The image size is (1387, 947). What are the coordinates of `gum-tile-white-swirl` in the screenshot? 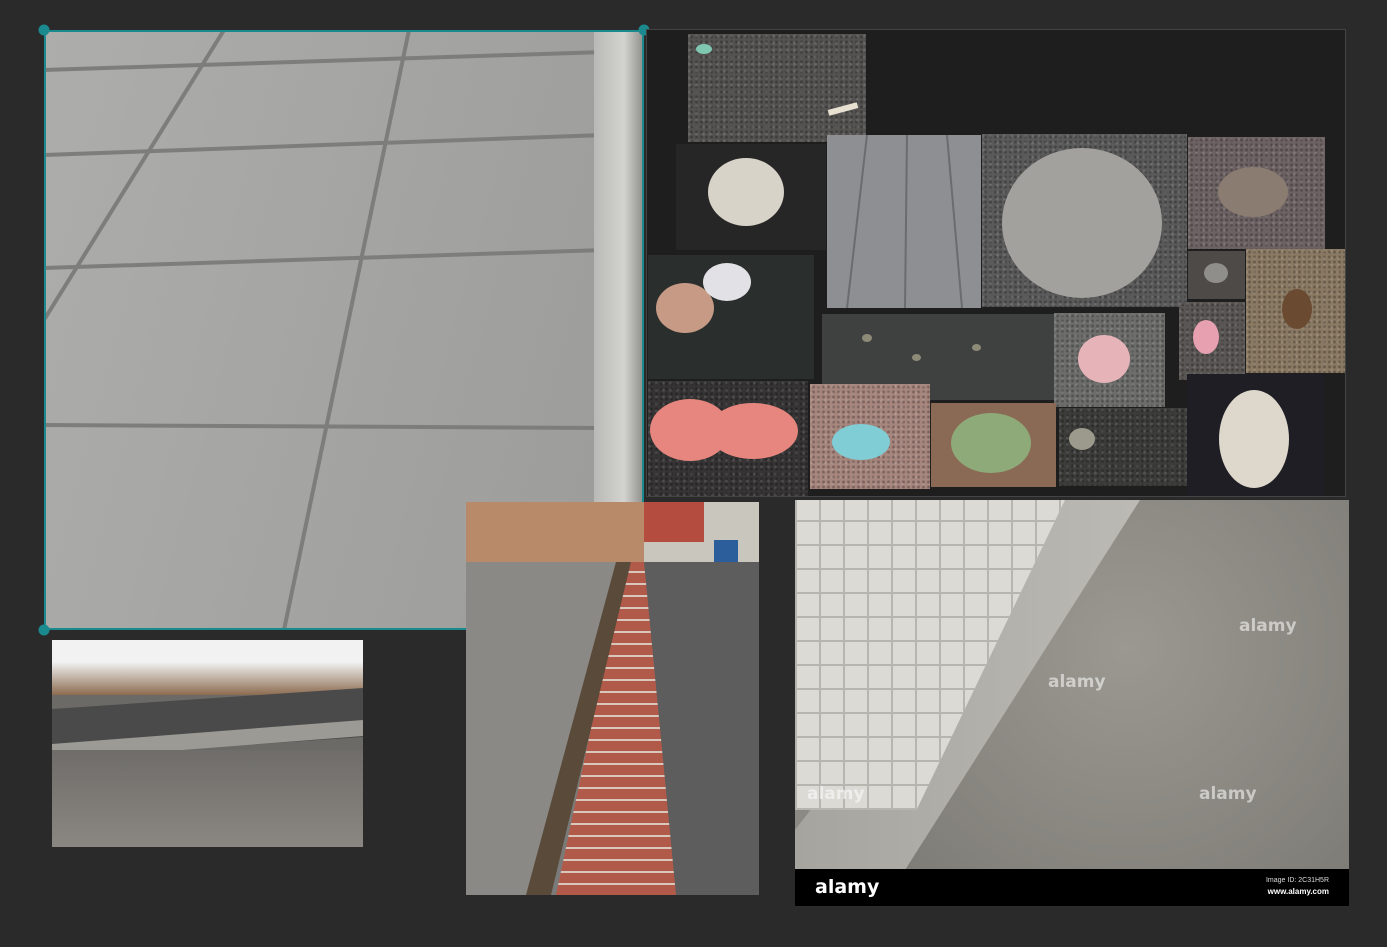 It's located at (1255, 435).